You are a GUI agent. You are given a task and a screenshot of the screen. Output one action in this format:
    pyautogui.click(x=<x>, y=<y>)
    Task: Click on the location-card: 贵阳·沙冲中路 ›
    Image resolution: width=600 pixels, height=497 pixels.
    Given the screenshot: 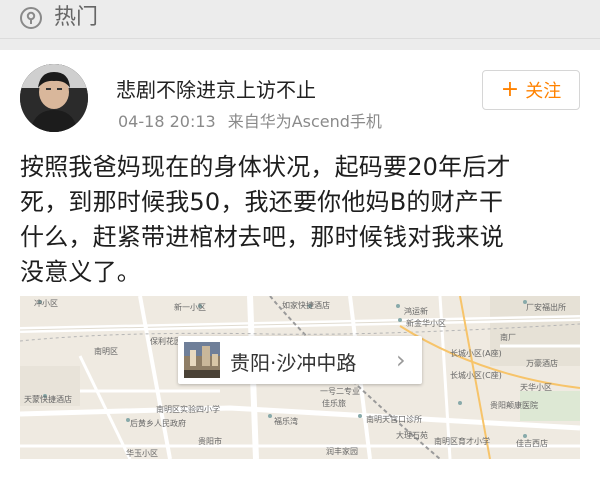 What is the action you would take?
    pyautogui.click(x=300, y=360)
    